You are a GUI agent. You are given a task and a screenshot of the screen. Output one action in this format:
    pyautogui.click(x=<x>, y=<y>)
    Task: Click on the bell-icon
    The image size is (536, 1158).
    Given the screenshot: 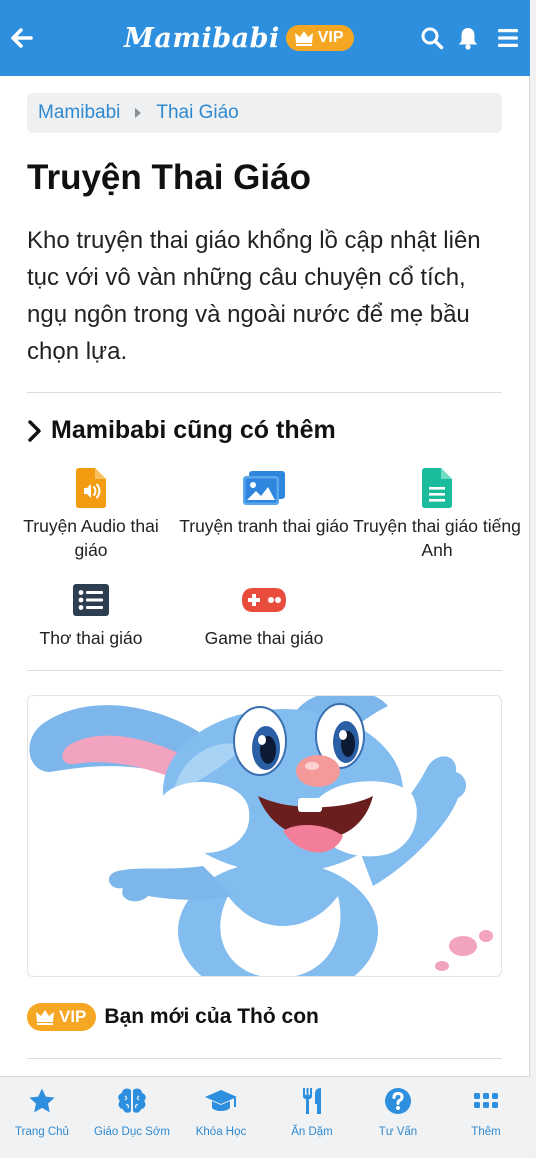 What is the action you would take?
    pyautogui.click(x=468, y=39)
    